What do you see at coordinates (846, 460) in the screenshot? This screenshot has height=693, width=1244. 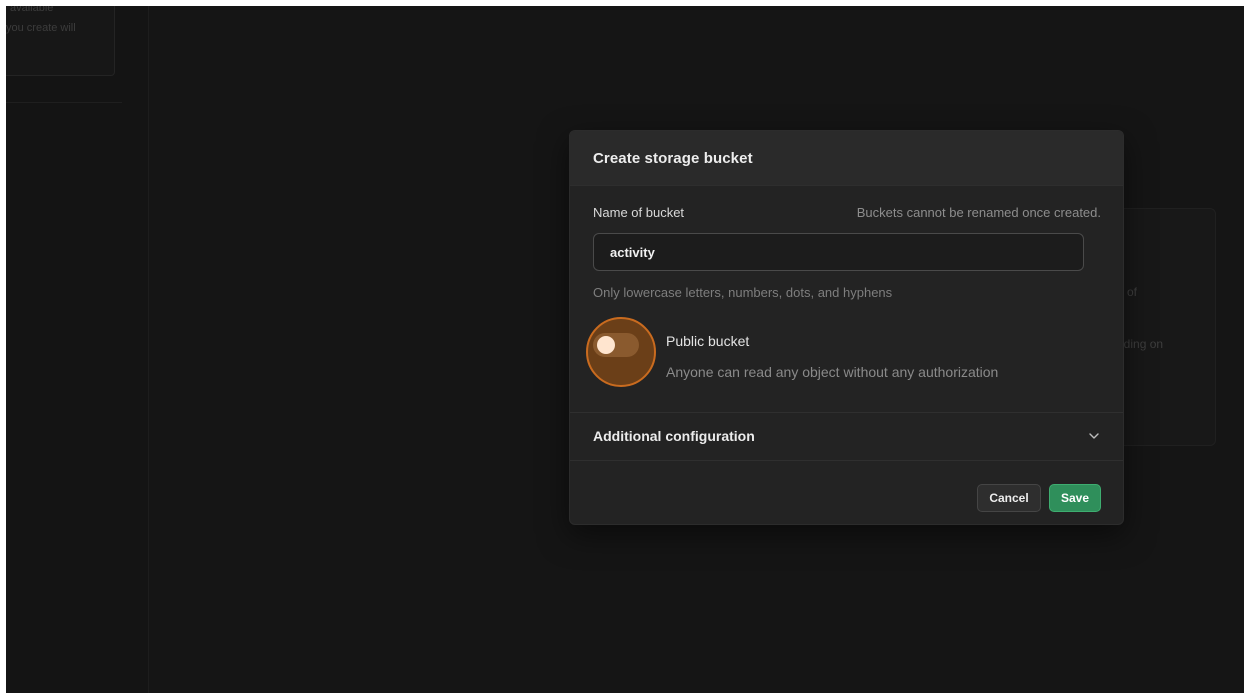 I see `divider` at bounding box center [846, 460].